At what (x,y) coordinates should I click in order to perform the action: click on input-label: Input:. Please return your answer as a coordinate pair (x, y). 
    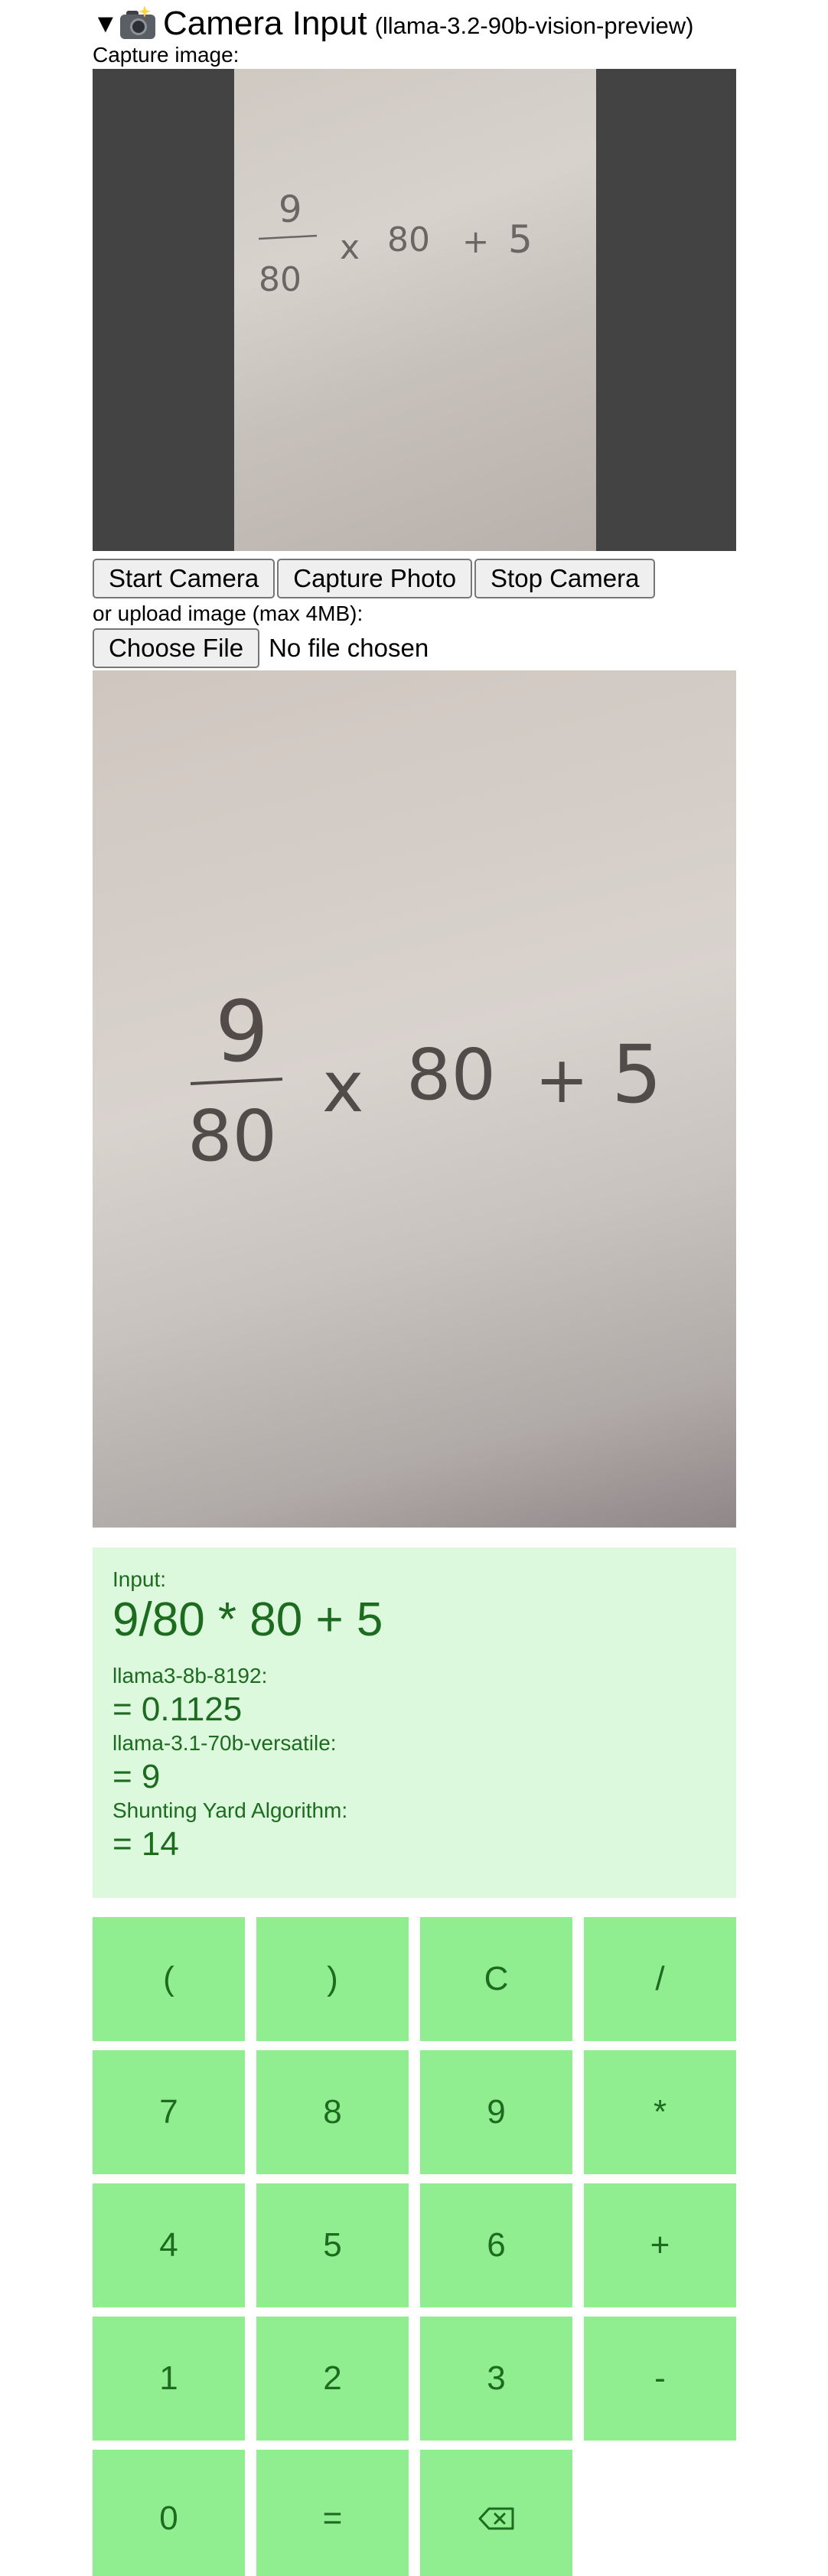
    Looking at the image, I should click on (139, 1579).